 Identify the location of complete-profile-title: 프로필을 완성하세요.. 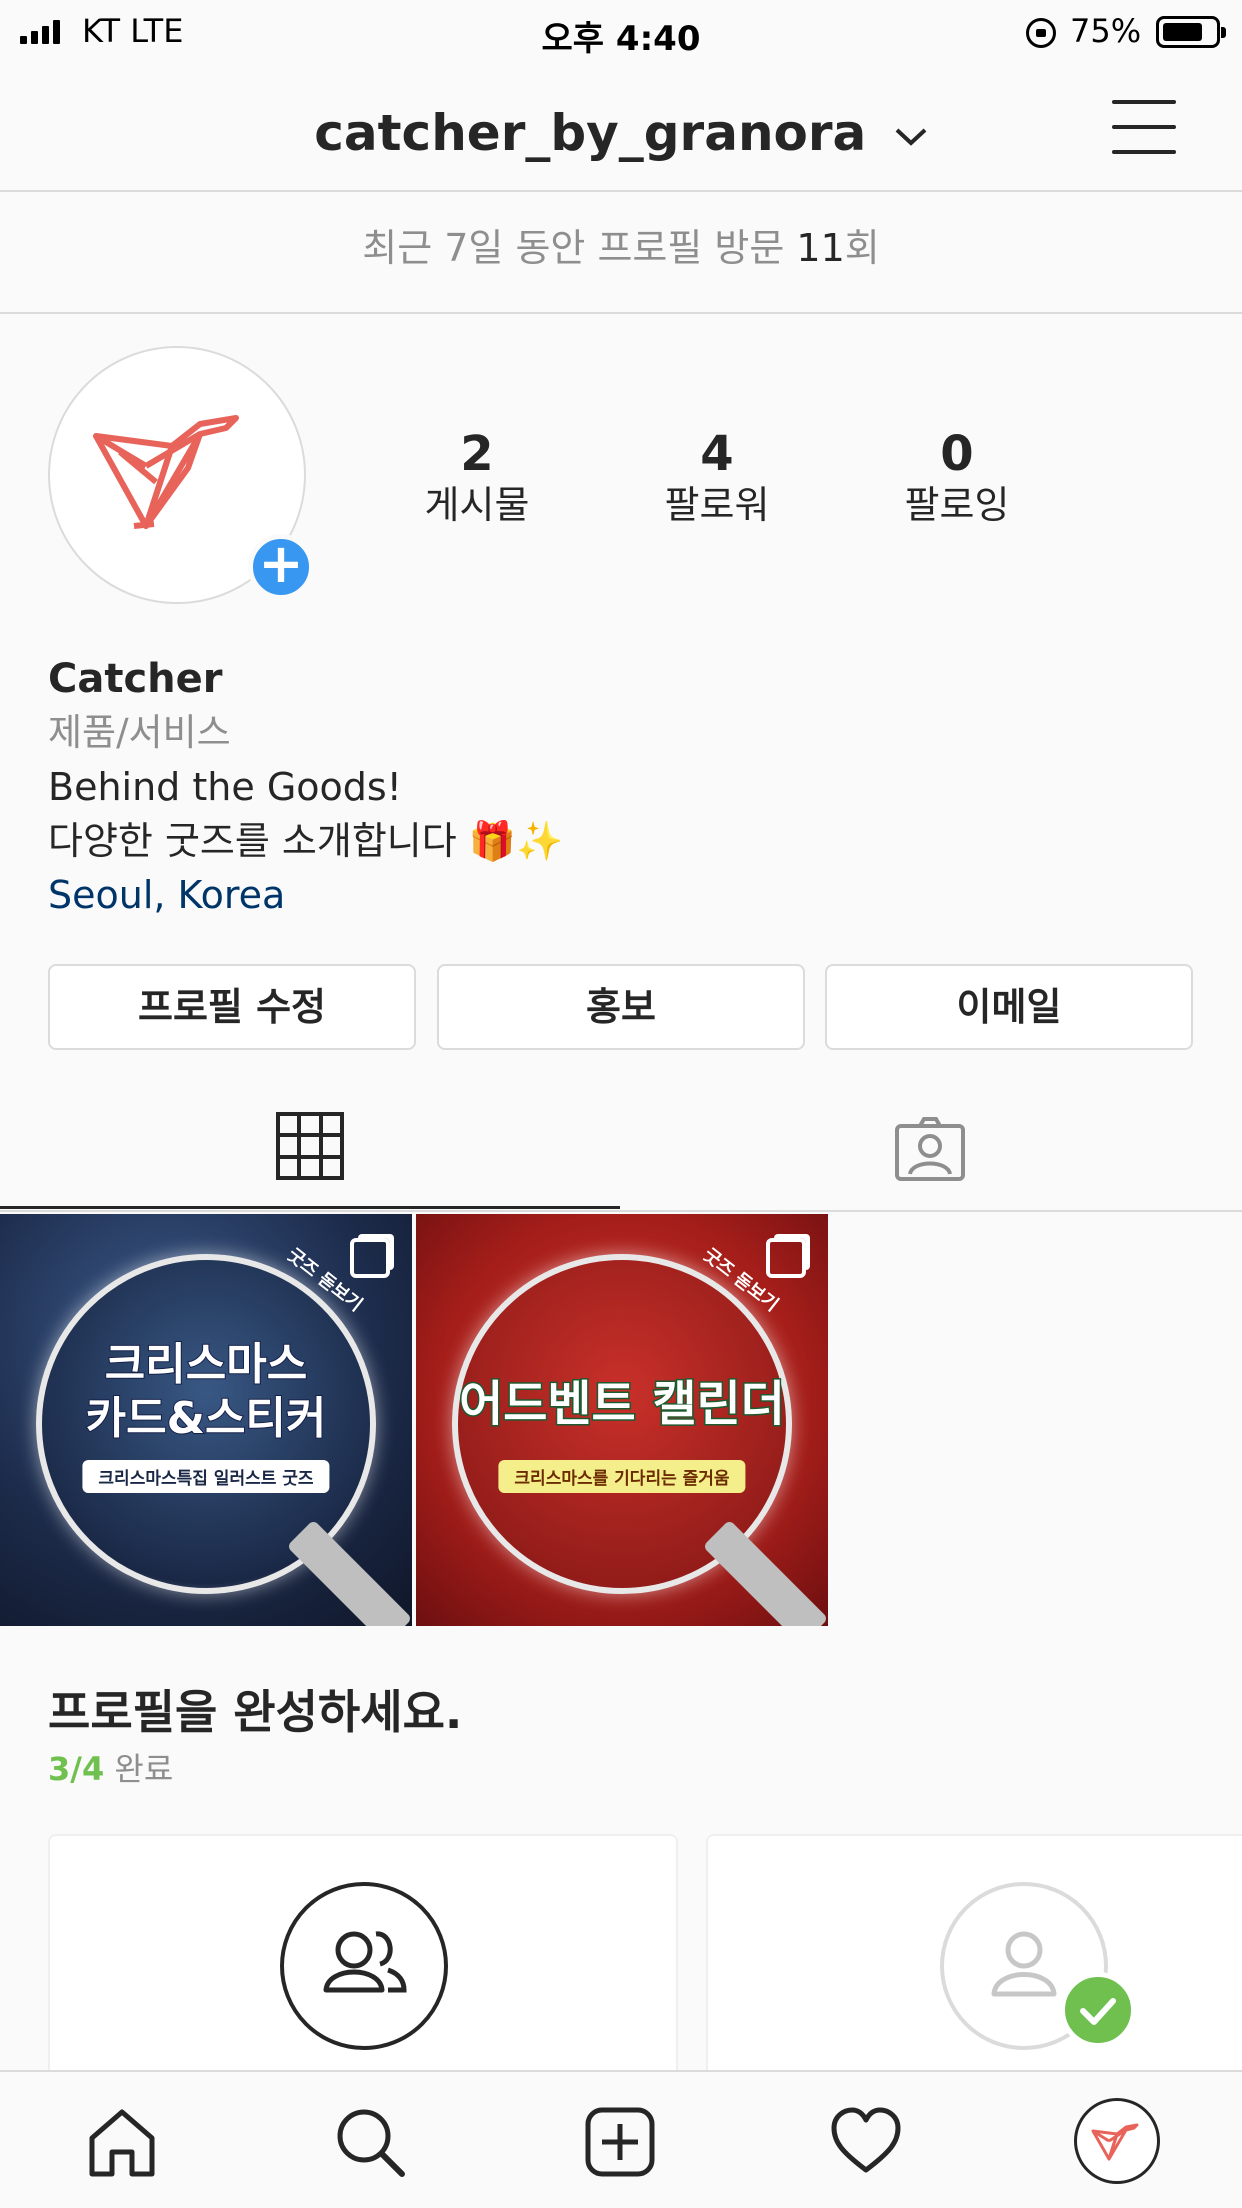
(255, 1712).